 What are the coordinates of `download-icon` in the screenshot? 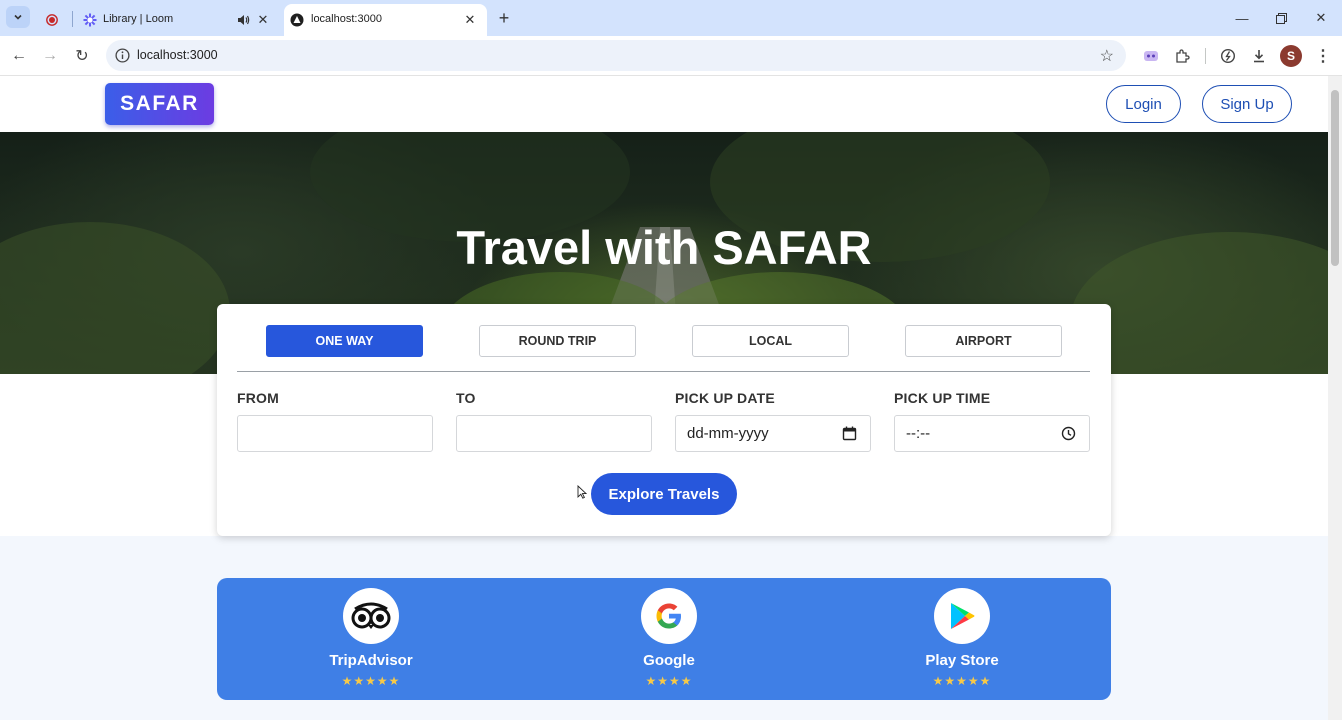 It's located at (1259, 56).